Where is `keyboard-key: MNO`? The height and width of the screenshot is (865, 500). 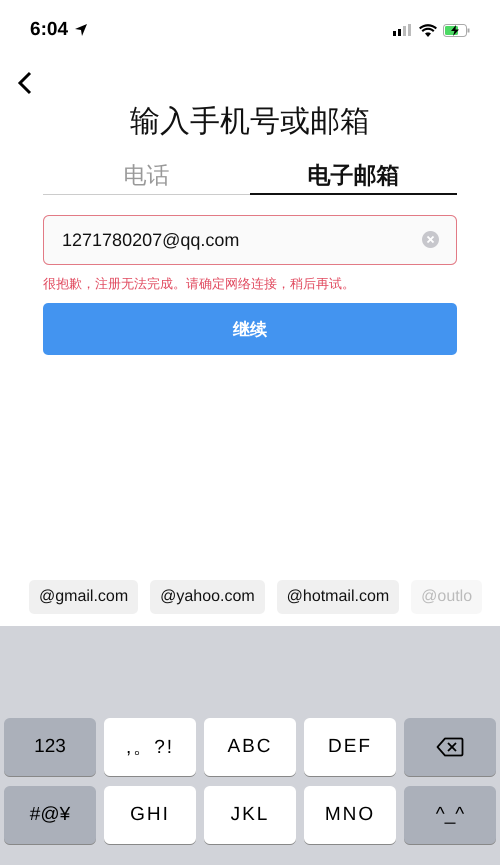 keyboard-key: MNO is located at coordinates (350, 815).